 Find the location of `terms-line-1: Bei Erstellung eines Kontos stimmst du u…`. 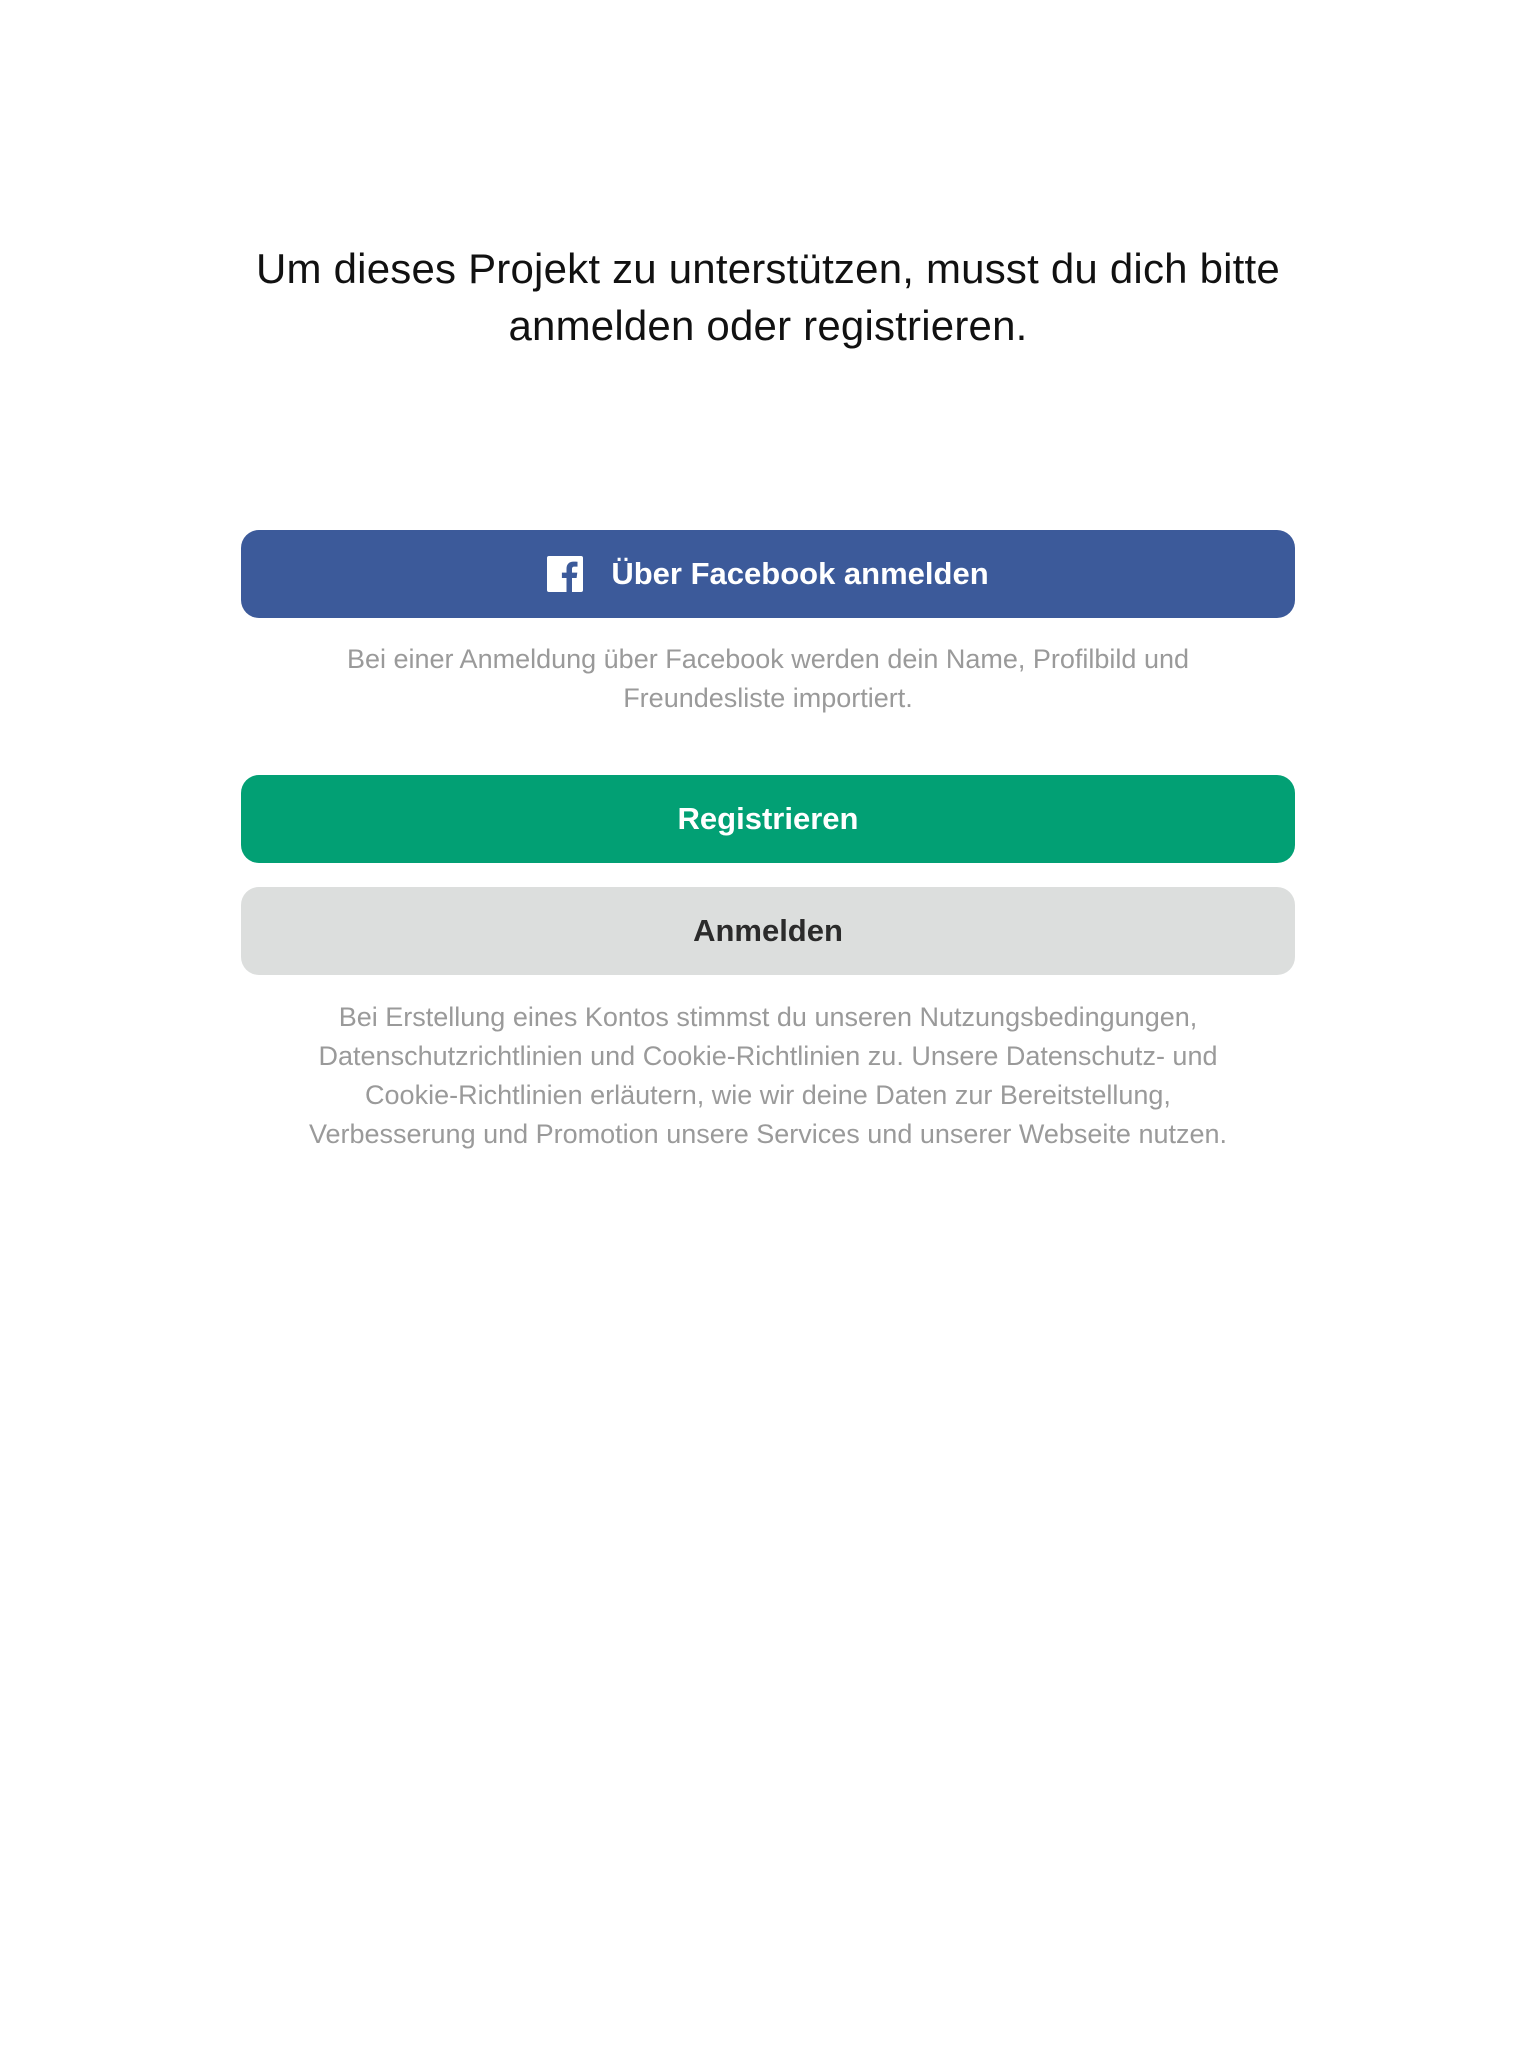

terms-line-1: Bei Erstellung eines Kontos stimmst du u… is located at coordinates (768, 1017).